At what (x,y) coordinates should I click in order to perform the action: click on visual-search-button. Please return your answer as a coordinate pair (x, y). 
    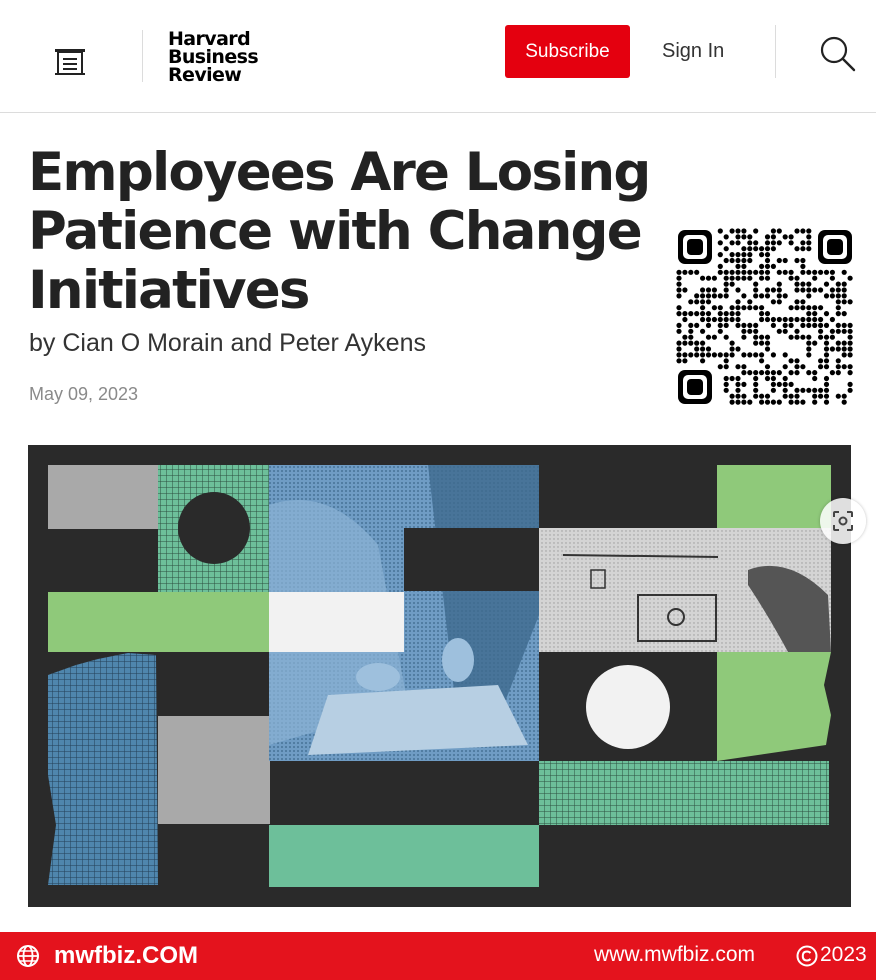
    Looking at the image, I should click on (843, 521).